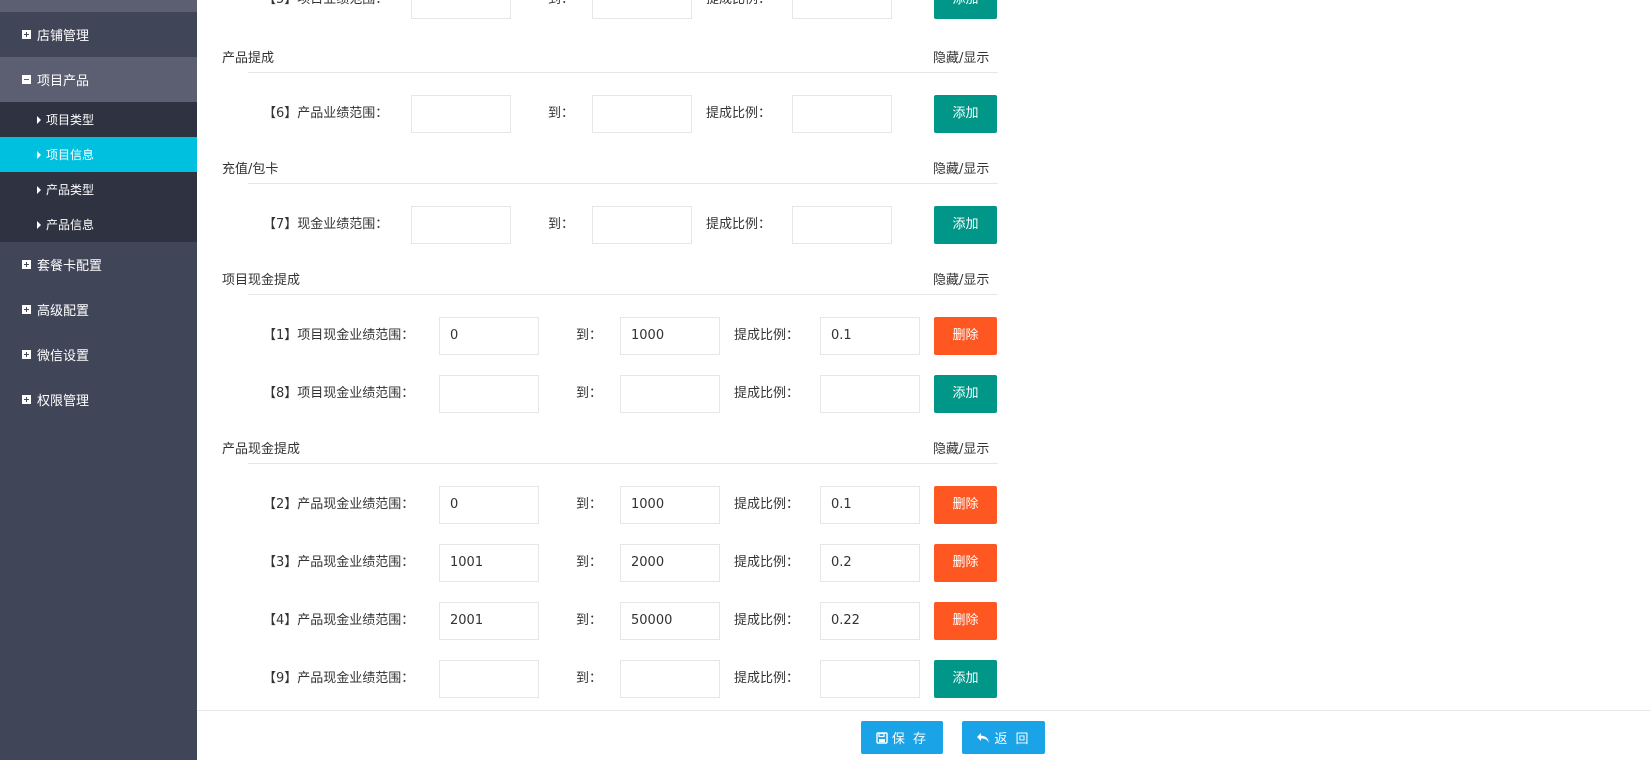 The width and height of the screenshot is (1650, 761). Describe the element at coordinates (489, 621) in the screenshot. I see `range-from-input: 2001` at that location.